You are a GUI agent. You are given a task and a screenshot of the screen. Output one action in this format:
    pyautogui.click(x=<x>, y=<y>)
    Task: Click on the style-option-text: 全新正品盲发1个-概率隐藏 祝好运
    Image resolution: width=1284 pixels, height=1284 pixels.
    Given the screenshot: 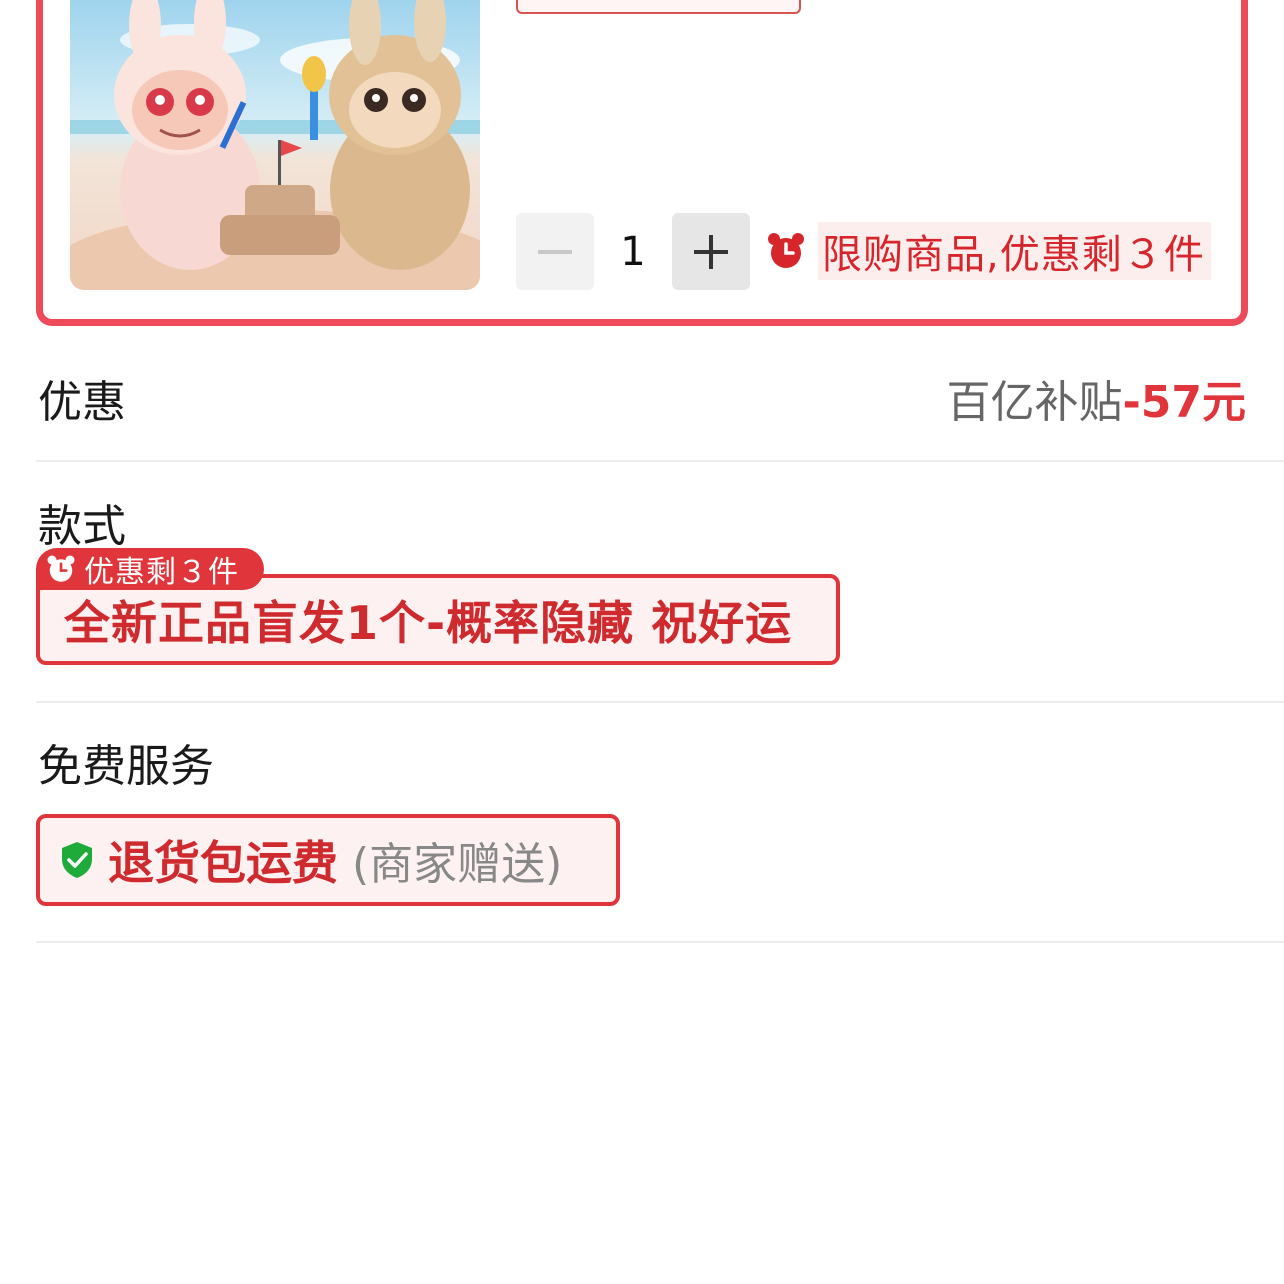 What is the action you would take?
    pyautogui.click(x=428, y=622)
    